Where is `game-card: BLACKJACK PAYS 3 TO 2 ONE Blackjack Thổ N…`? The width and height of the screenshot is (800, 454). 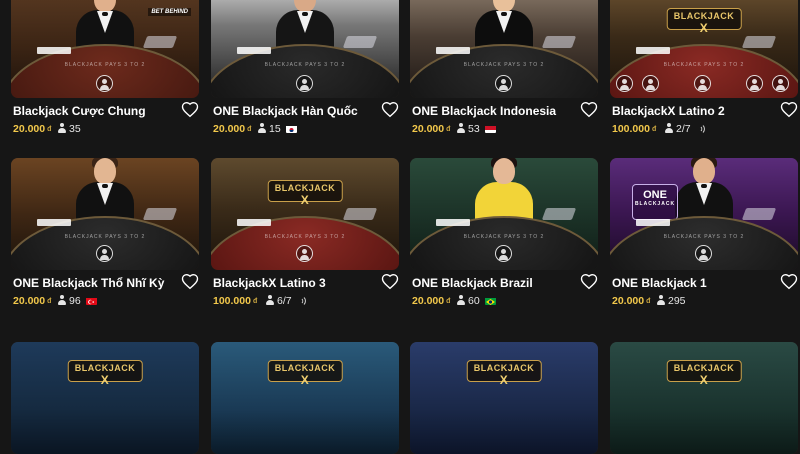
game-card: BLACKJACK PAYS 3 TO 2 ONE Blackjack Thổ N… is located at coordinates (105, 234).